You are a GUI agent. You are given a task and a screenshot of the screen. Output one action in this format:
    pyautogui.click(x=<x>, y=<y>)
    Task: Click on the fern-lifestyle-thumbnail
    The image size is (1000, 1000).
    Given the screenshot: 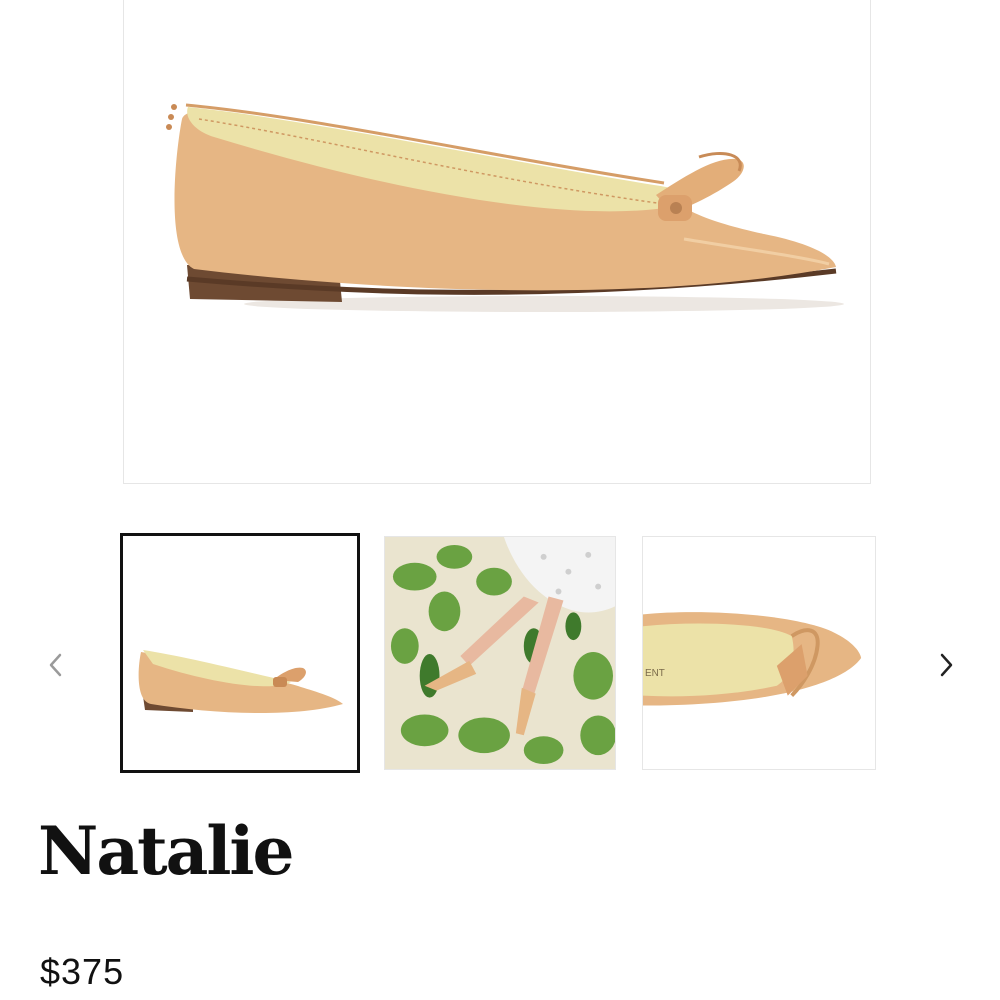 What is the action you would take?
    pyautogui.click(x=500, y=653)
    